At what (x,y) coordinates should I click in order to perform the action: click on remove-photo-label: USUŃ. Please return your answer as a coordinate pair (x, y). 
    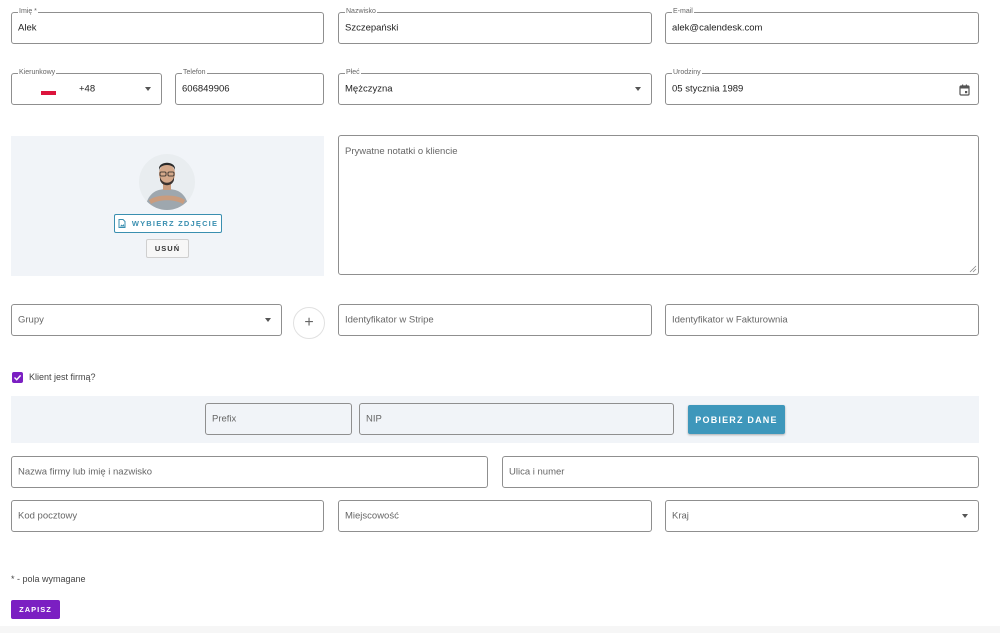
    Looking at the image, I should click on (167, 248).